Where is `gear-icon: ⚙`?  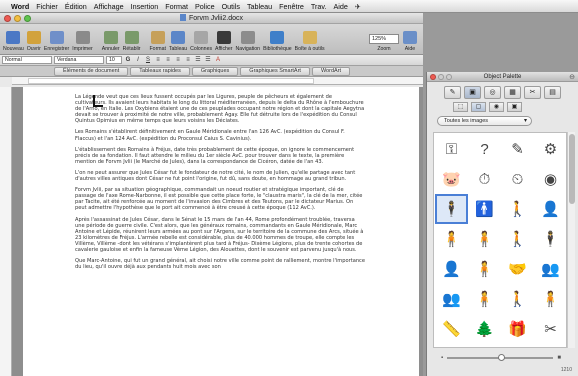 gear-icon: ⚙ is located at coordinates (550, 149).